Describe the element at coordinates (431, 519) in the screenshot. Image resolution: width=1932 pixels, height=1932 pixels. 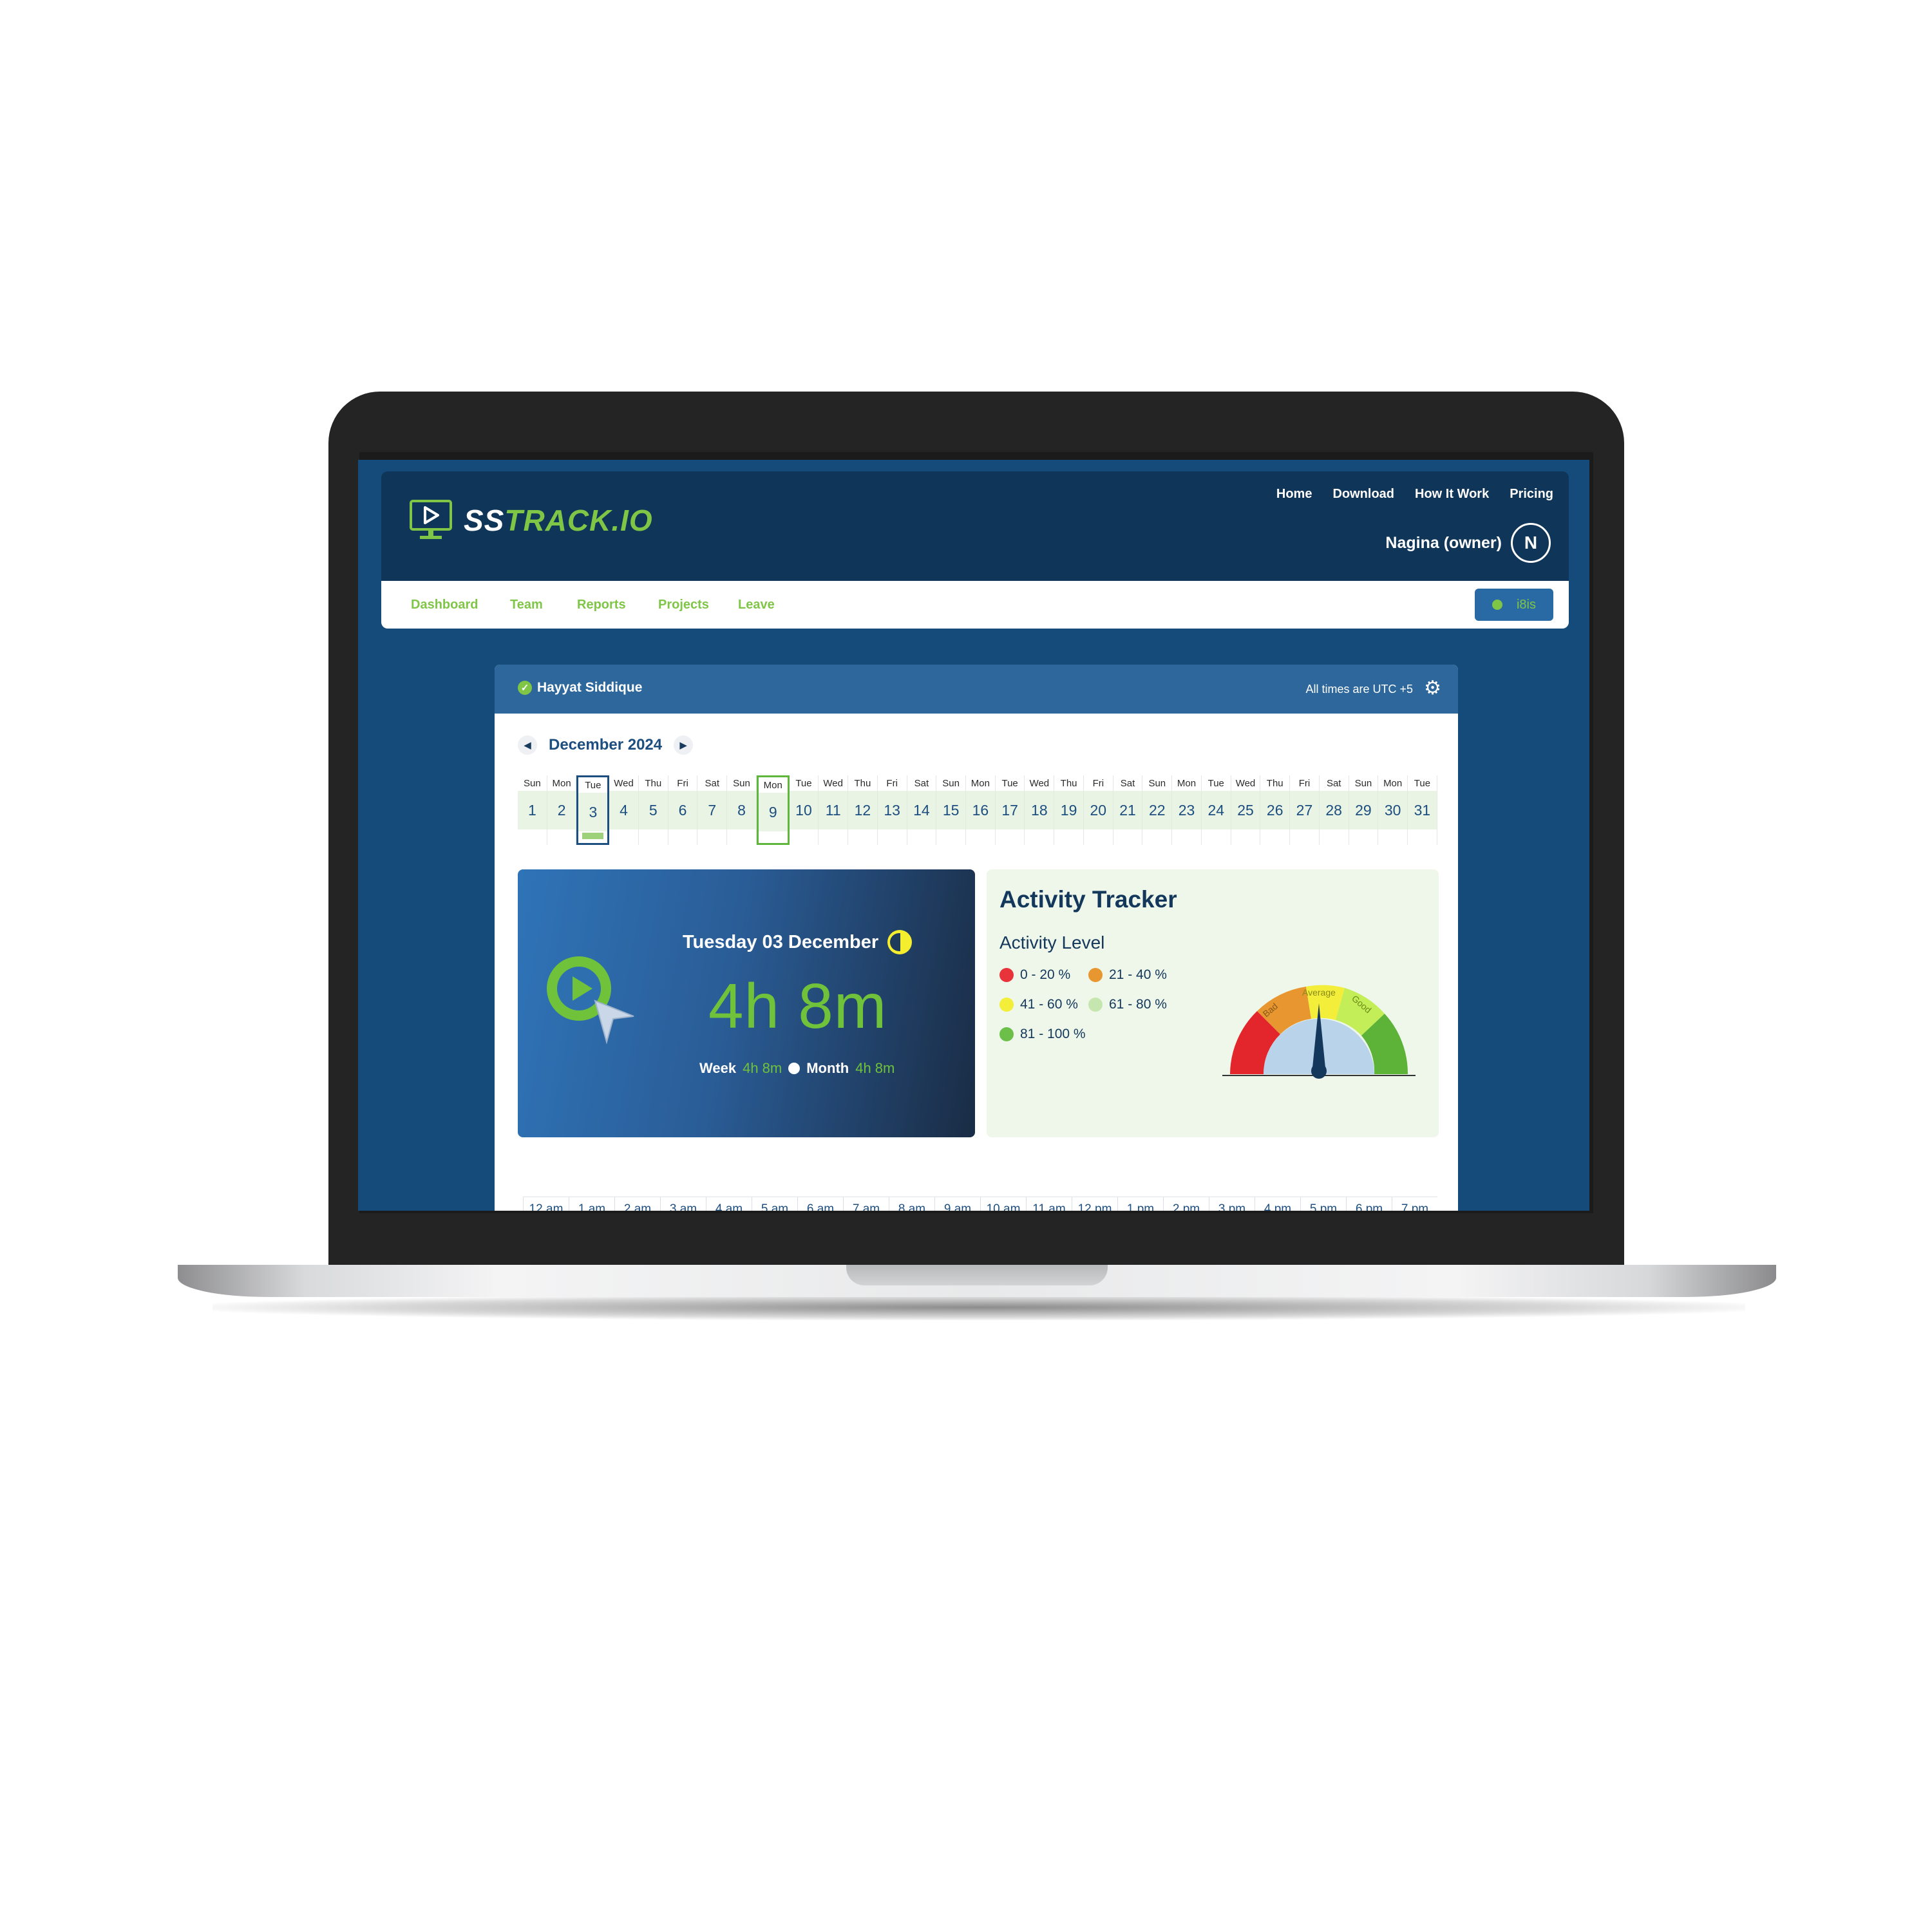
I see `monitor-play-icon` at that location.